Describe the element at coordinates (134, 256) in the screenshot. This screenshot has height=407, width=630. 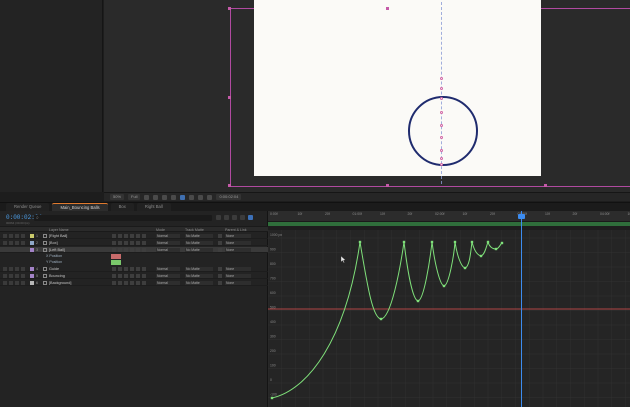
I see `property-row: X Position` at that location.